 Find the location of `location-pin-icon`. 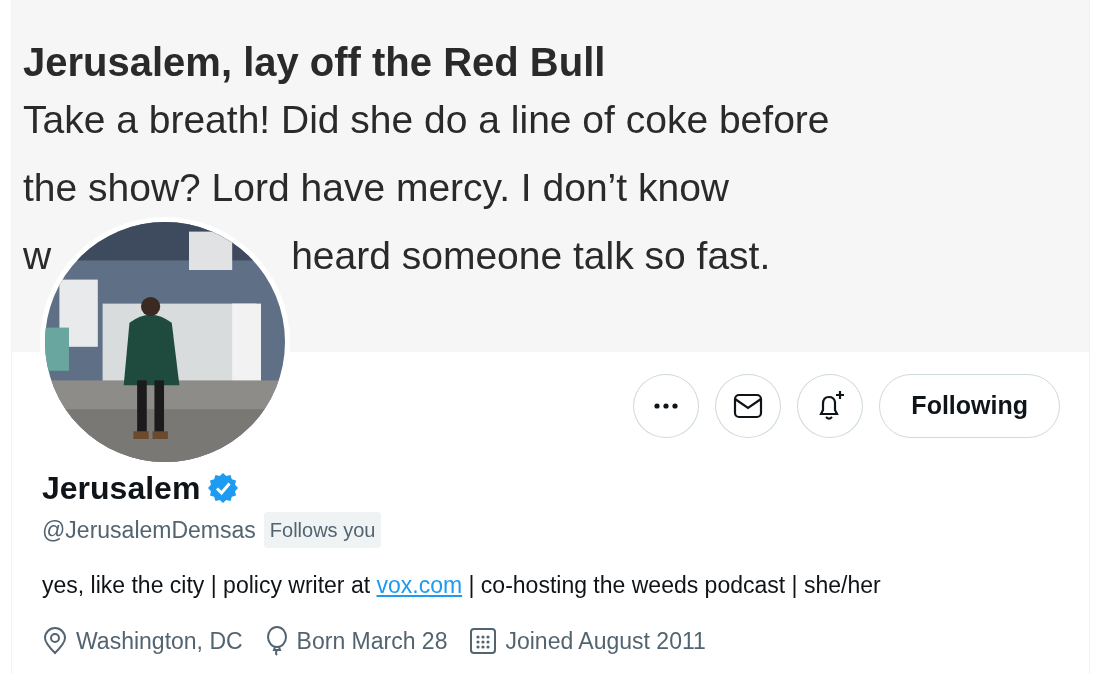

location-pin-icon is located at coordinates (55, 641).